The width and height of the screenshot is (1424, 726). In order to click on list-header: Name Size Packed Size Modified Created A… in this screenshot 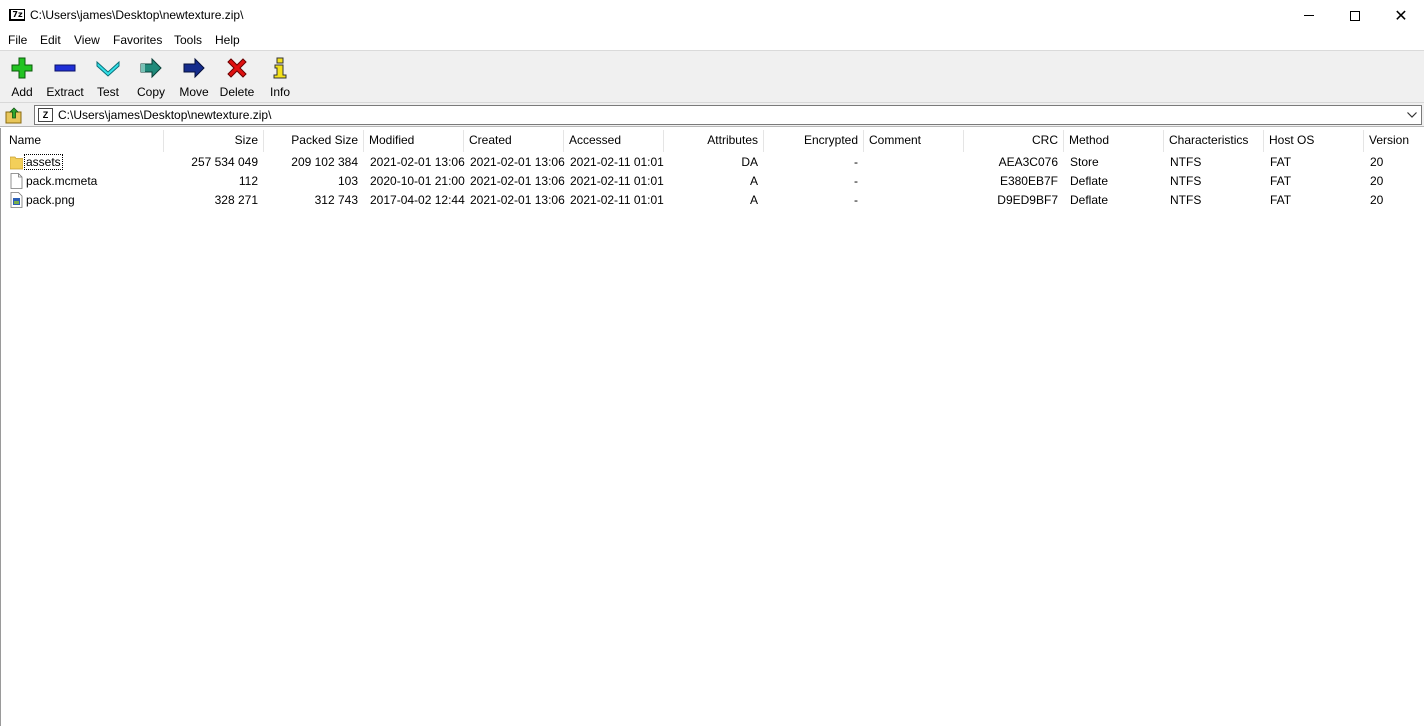, I will do `click(712, 140)`.